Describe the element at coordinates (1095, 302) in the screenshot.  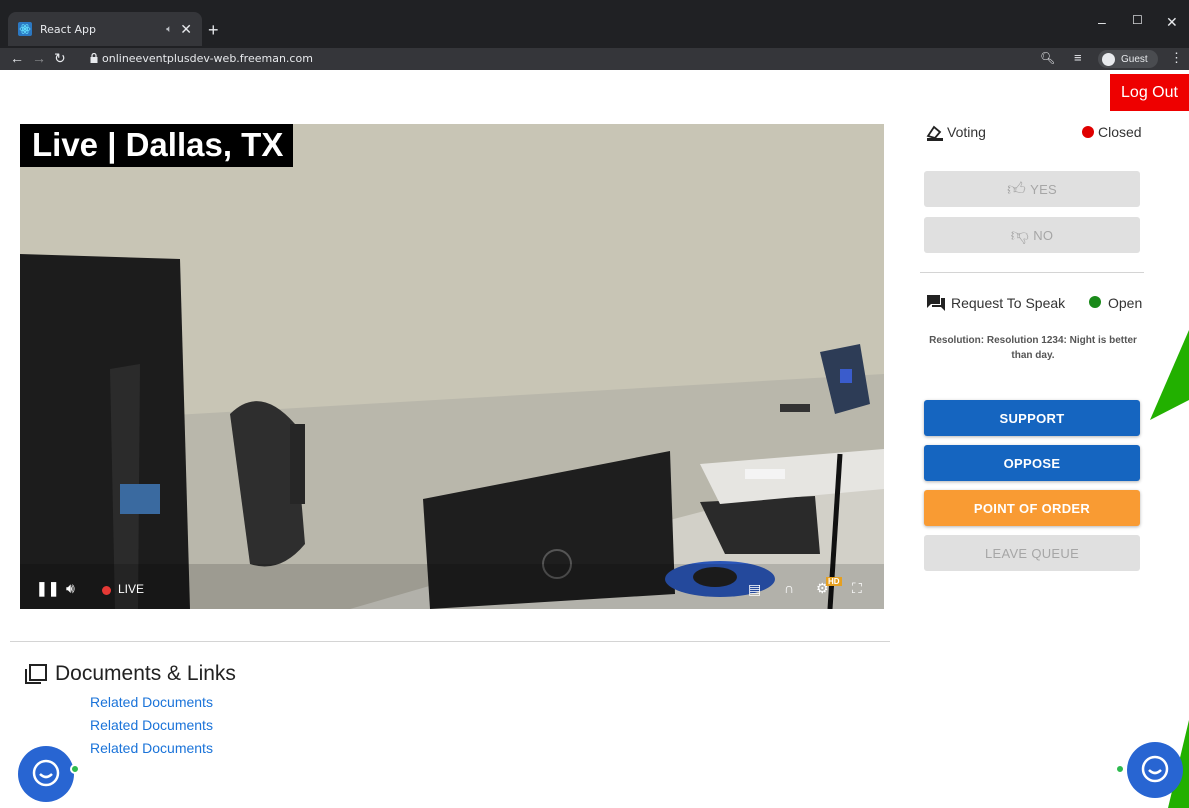
I see `request-status-dot` at that location.